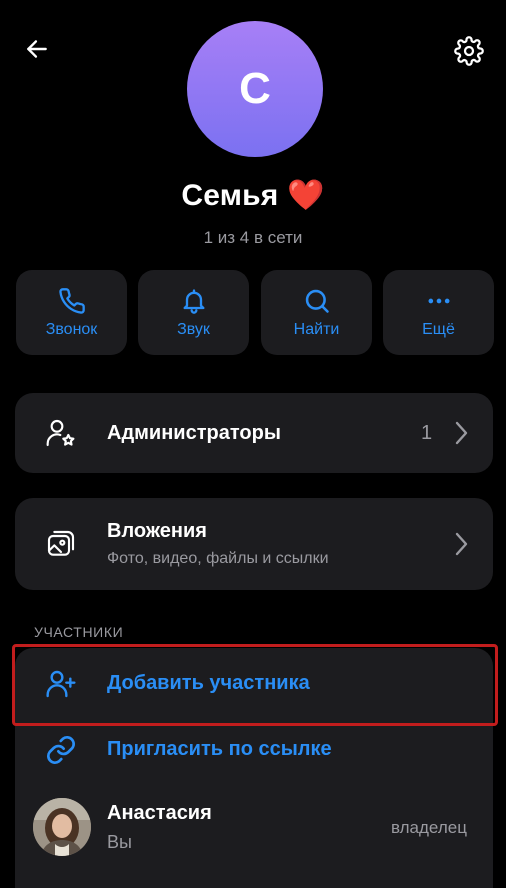 The height and width of the screenshot is (888, 506). I want to click on attachments-sublabel: Фото, видео, файлы и ссылки, so click(218, 558).